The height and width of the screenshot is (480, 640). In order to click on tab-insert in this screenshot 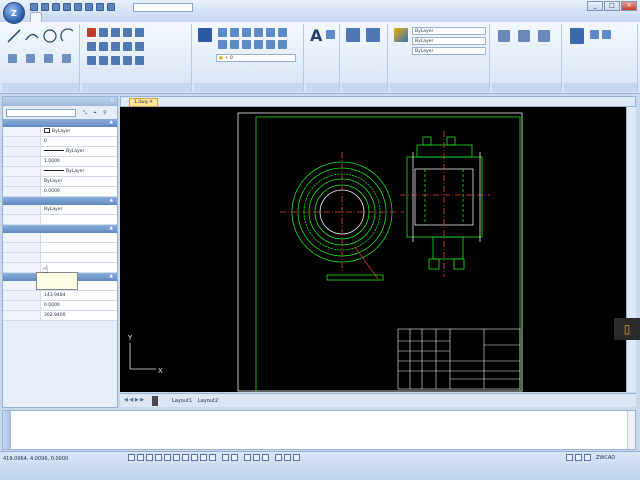, I will do `click(48, 17)`.